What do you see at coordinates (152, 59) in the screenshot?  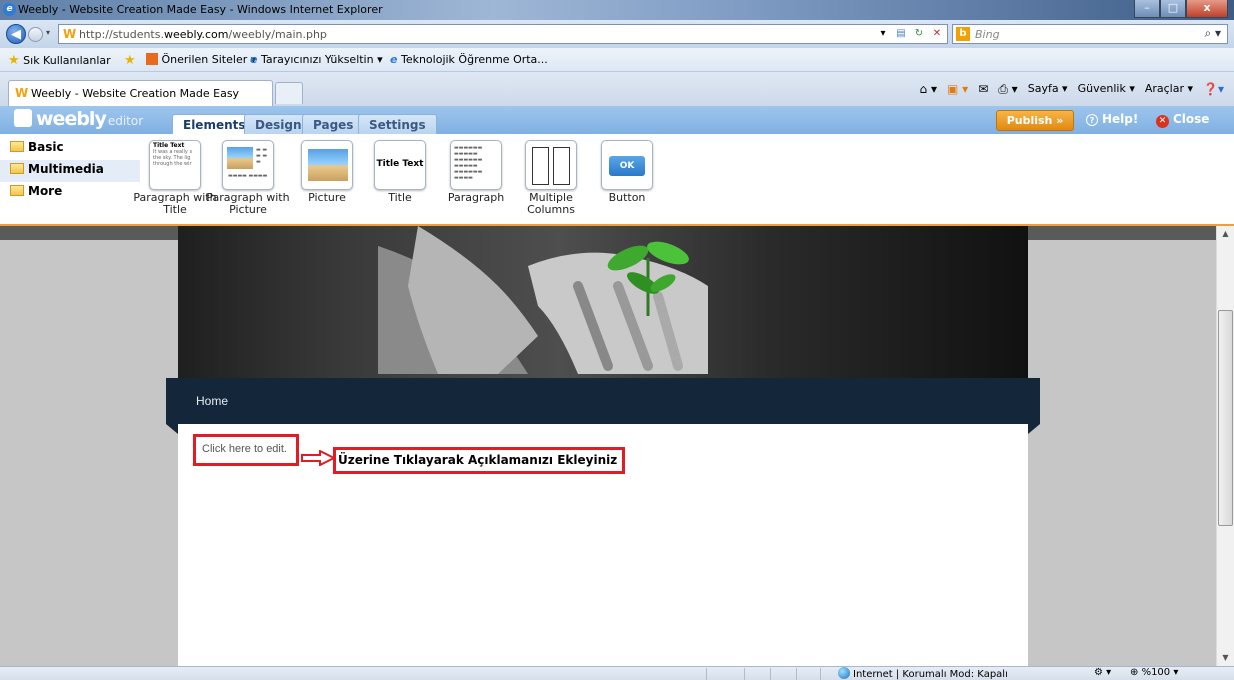 I see `suggested-sites-icon` at bounding box center [152, 59].